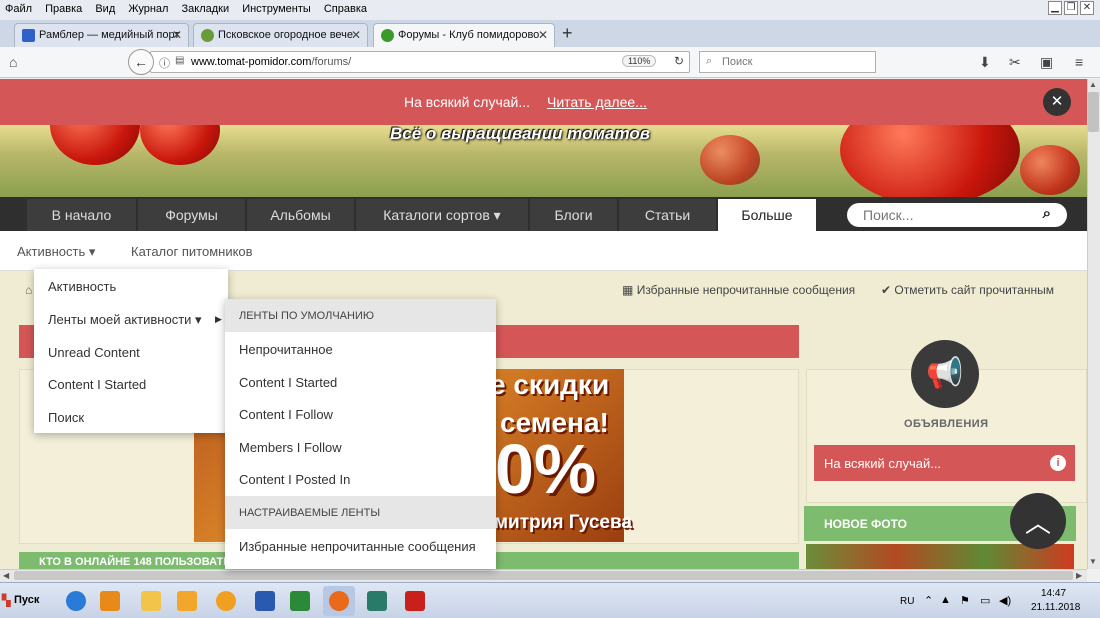  What do you see at coordinates (63, 7) in the screenshot?
I see `menu-edit: Правка` at bounding box center [63, 7].